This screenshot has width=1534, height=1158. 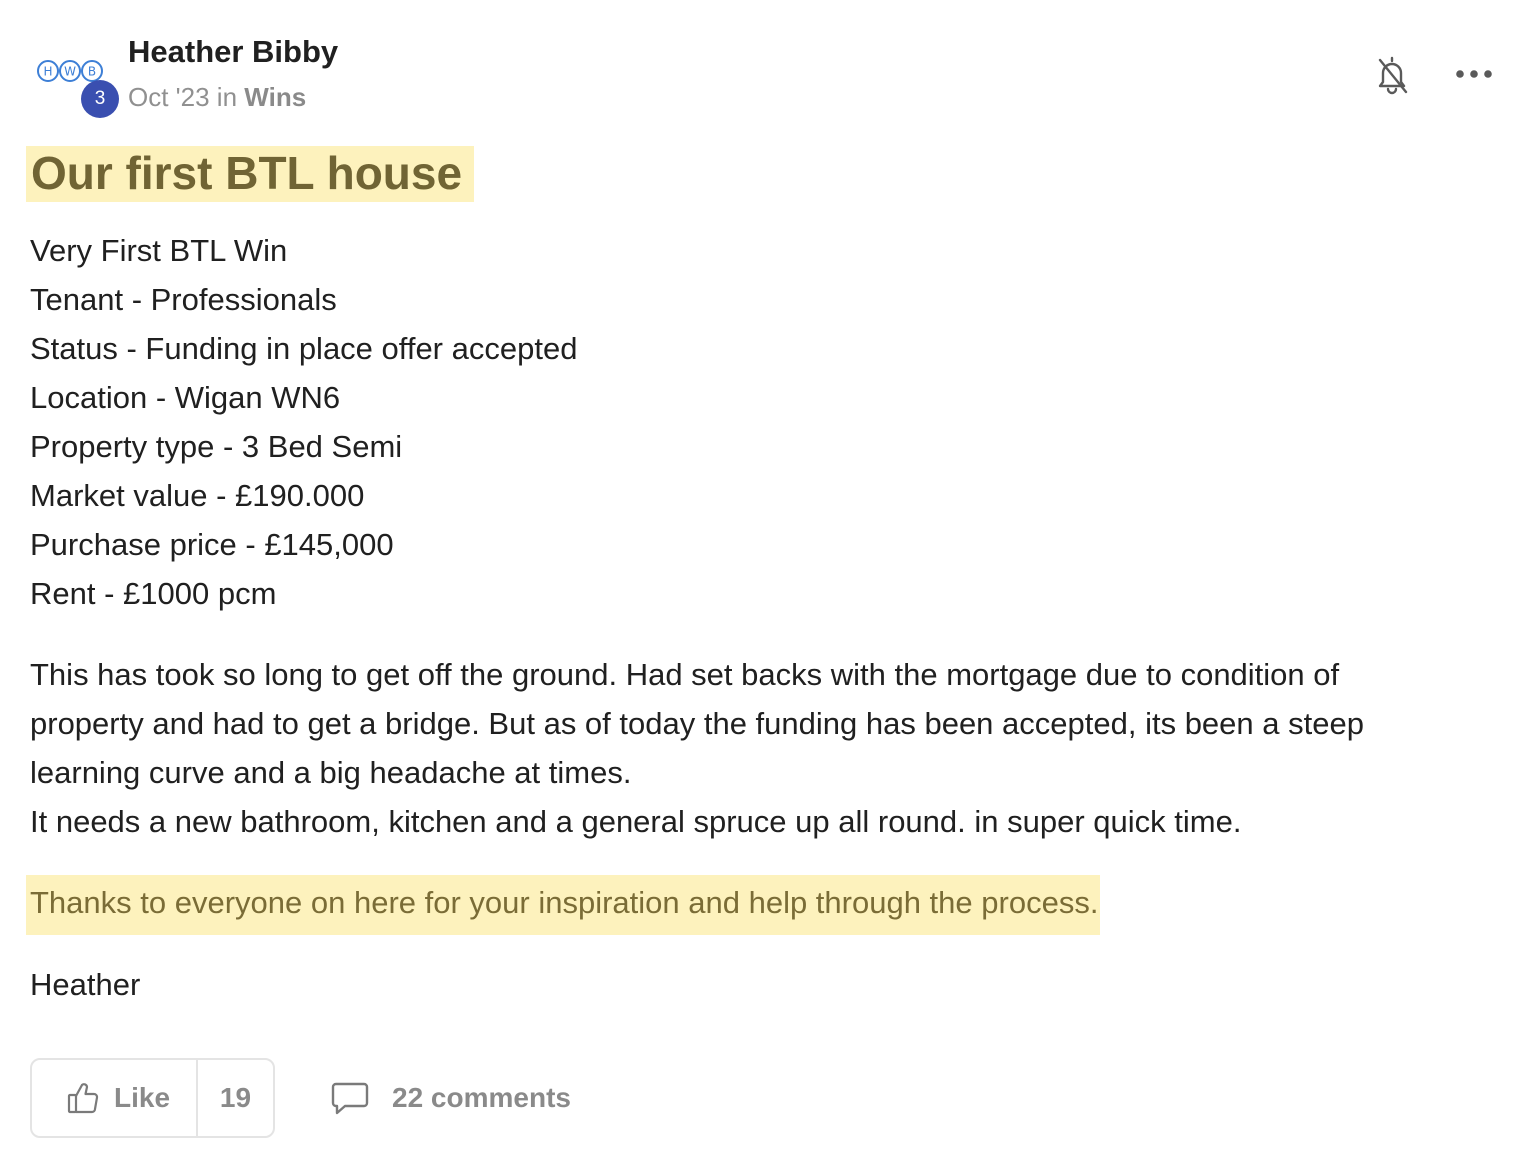 What do you see at coordinates (92, 72) in the screenshot?
I see `avatar-initial: B` at bounding box center [92, 72].